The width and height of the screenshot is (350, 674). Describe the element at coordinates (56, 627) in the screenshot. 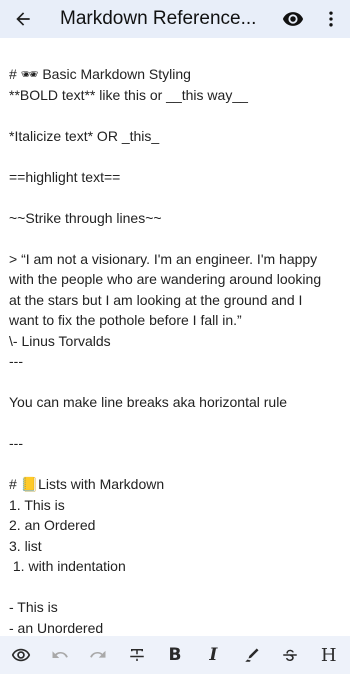

I see `editor-line: - an Unordered` at that location.